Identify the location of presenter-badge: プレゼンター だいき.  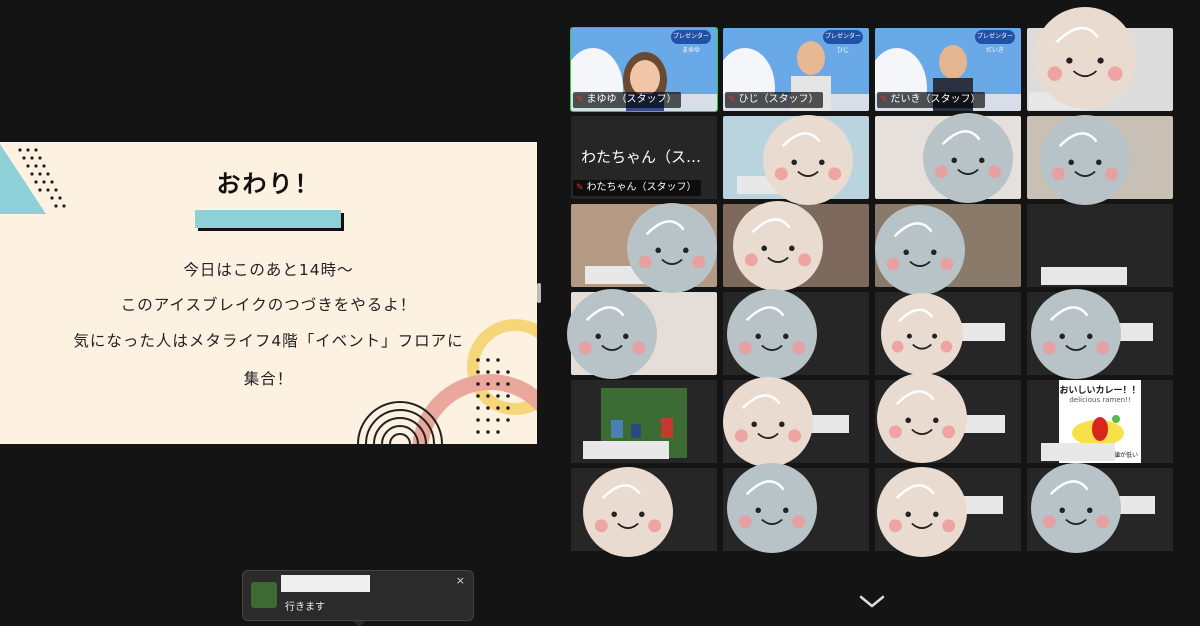
(995, 42).